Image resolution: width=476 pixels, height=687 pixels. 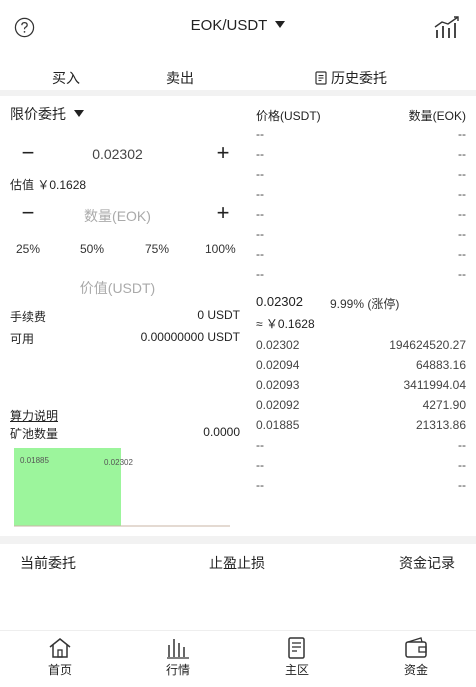 I want to click on tab-buy: 买入, so click(x=66, y=78).